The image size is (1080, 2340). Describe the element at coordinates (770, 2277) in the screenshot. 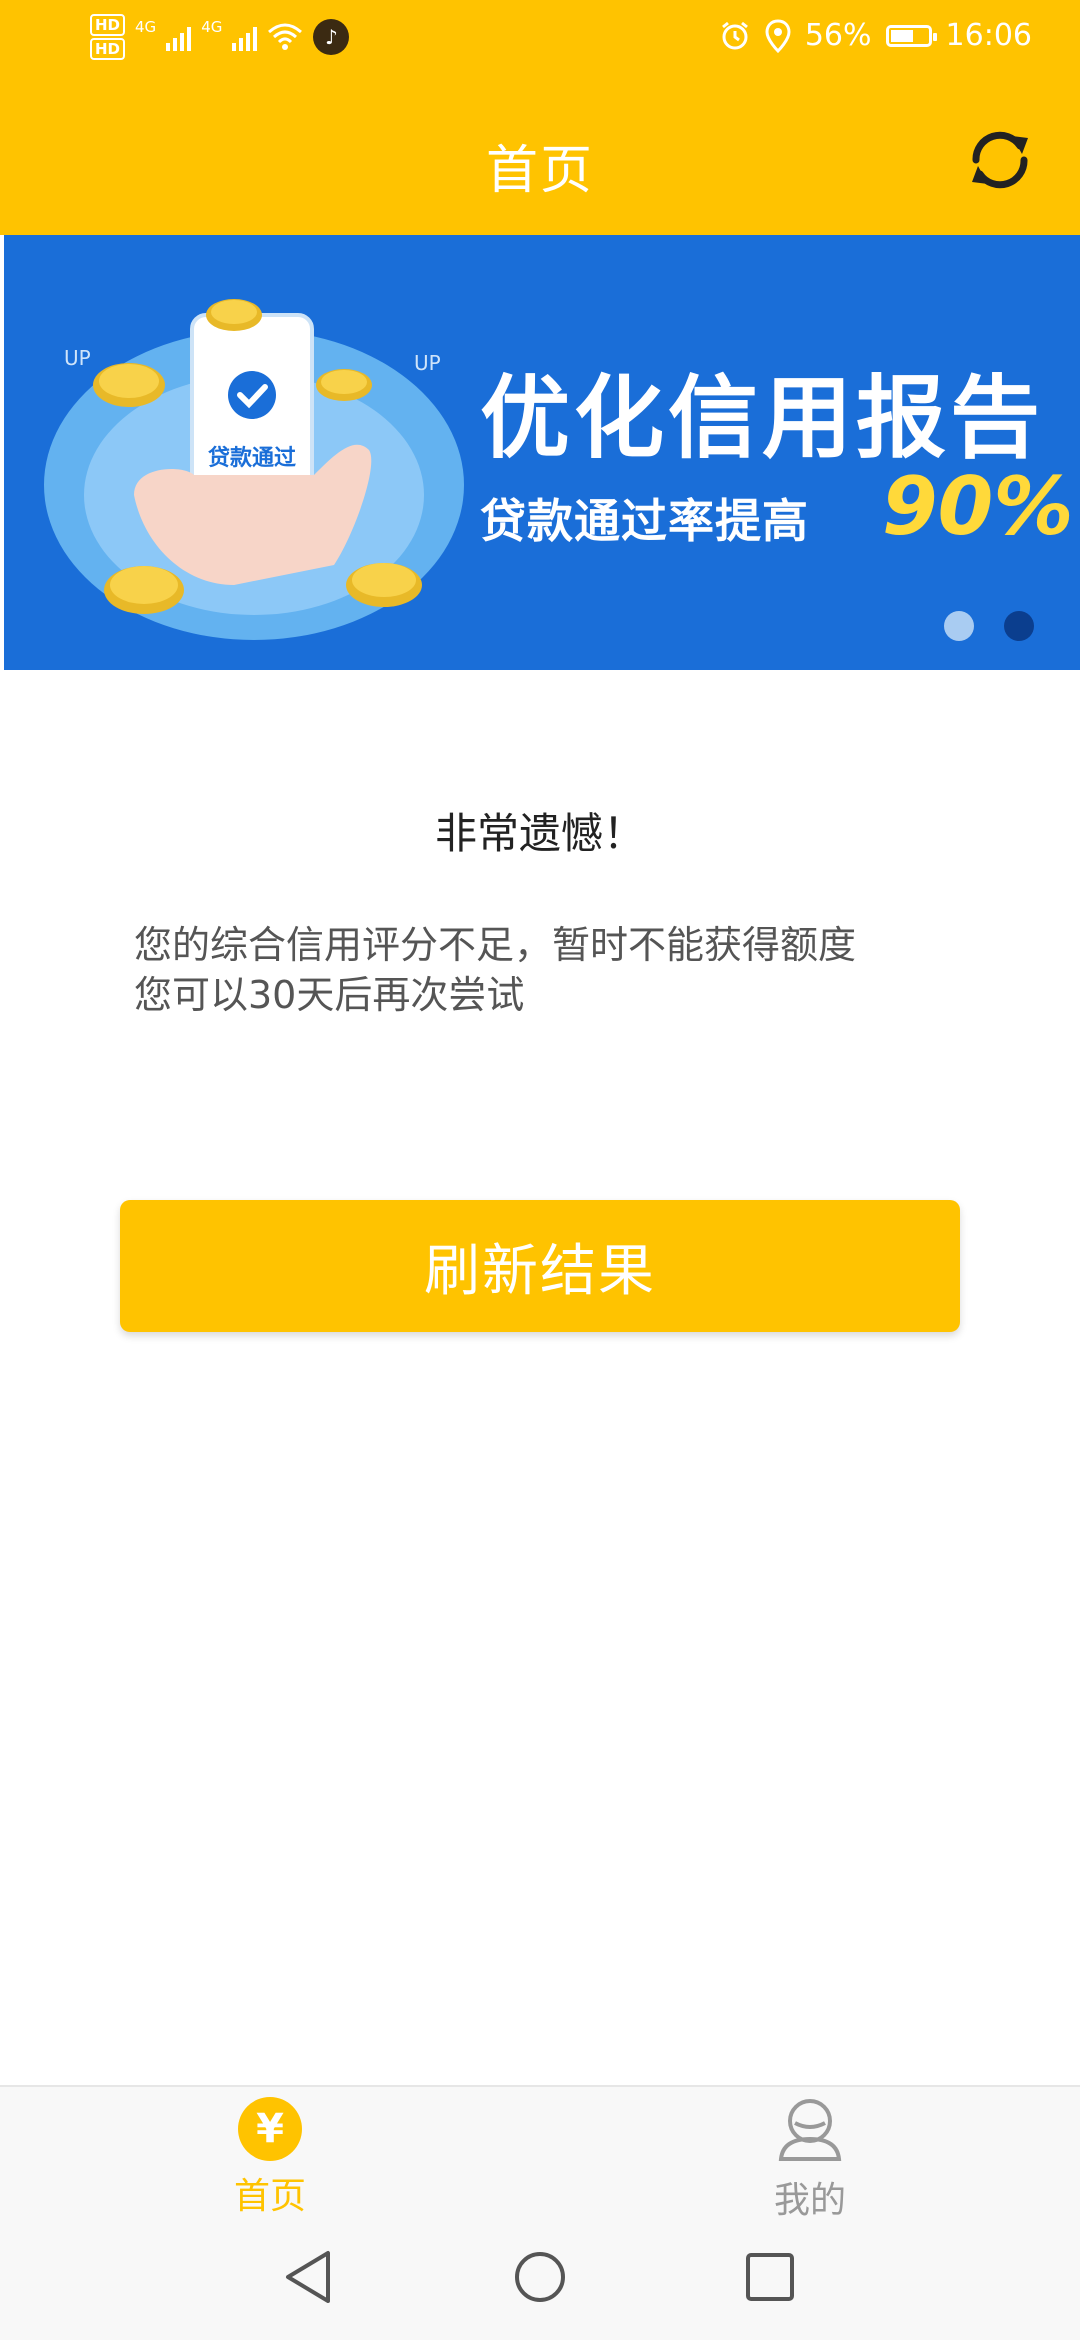

I see `recent-apps-icon` at that location.